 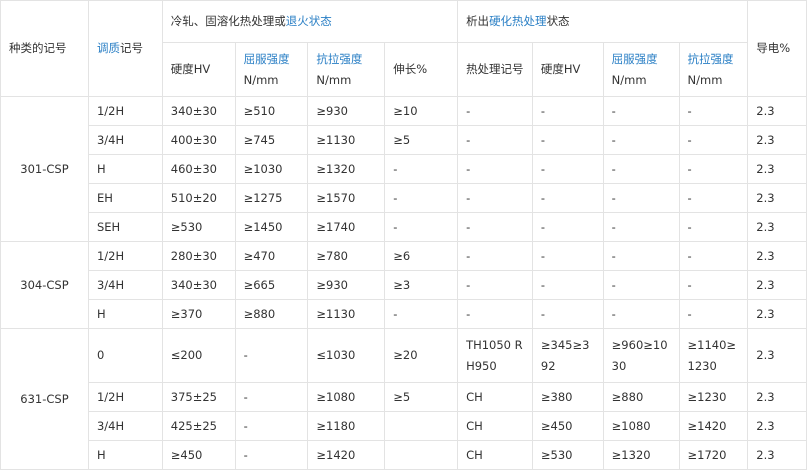 I want to click on yield-2-cell: ≥1080, so click(x=641, y=426).